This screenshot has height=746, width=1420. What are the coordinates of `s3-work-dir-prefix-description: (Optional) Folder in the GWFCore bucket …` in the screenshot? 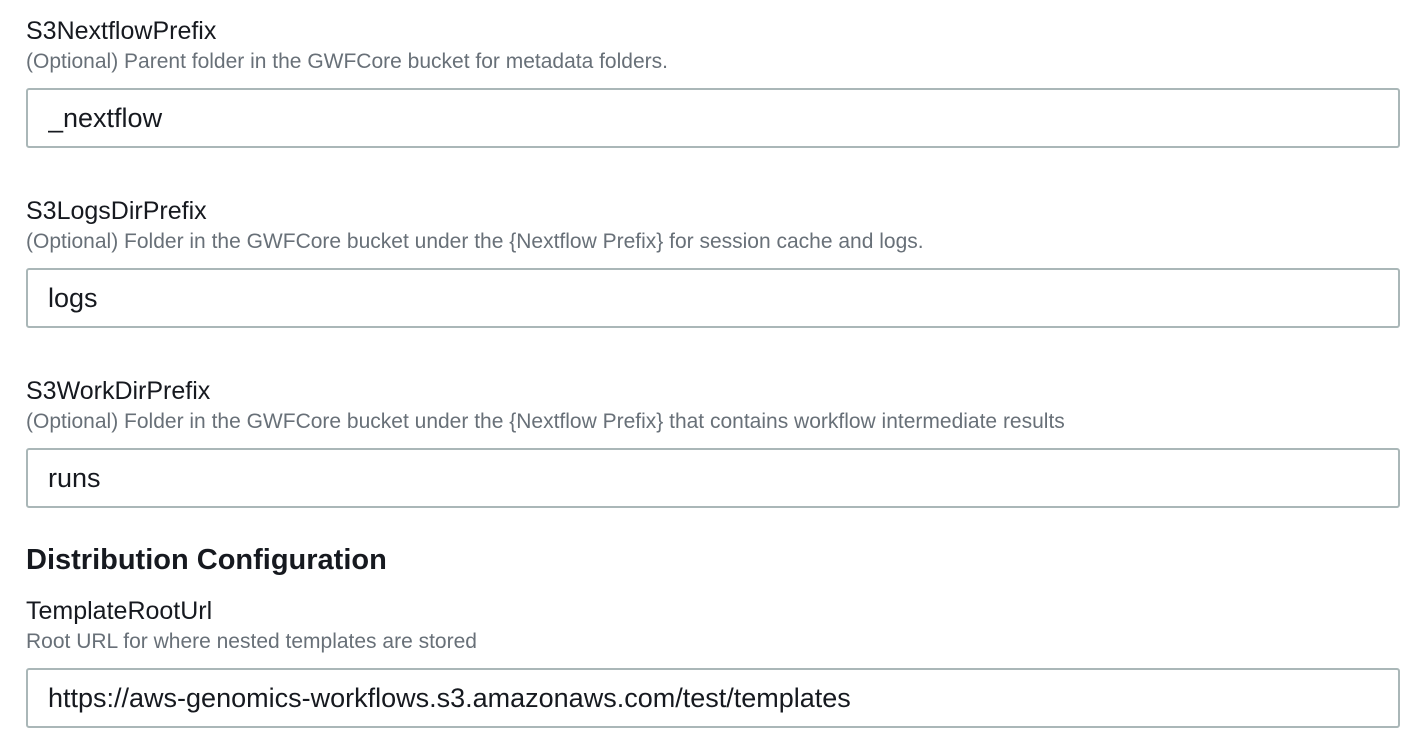 It's located at (545, 421).